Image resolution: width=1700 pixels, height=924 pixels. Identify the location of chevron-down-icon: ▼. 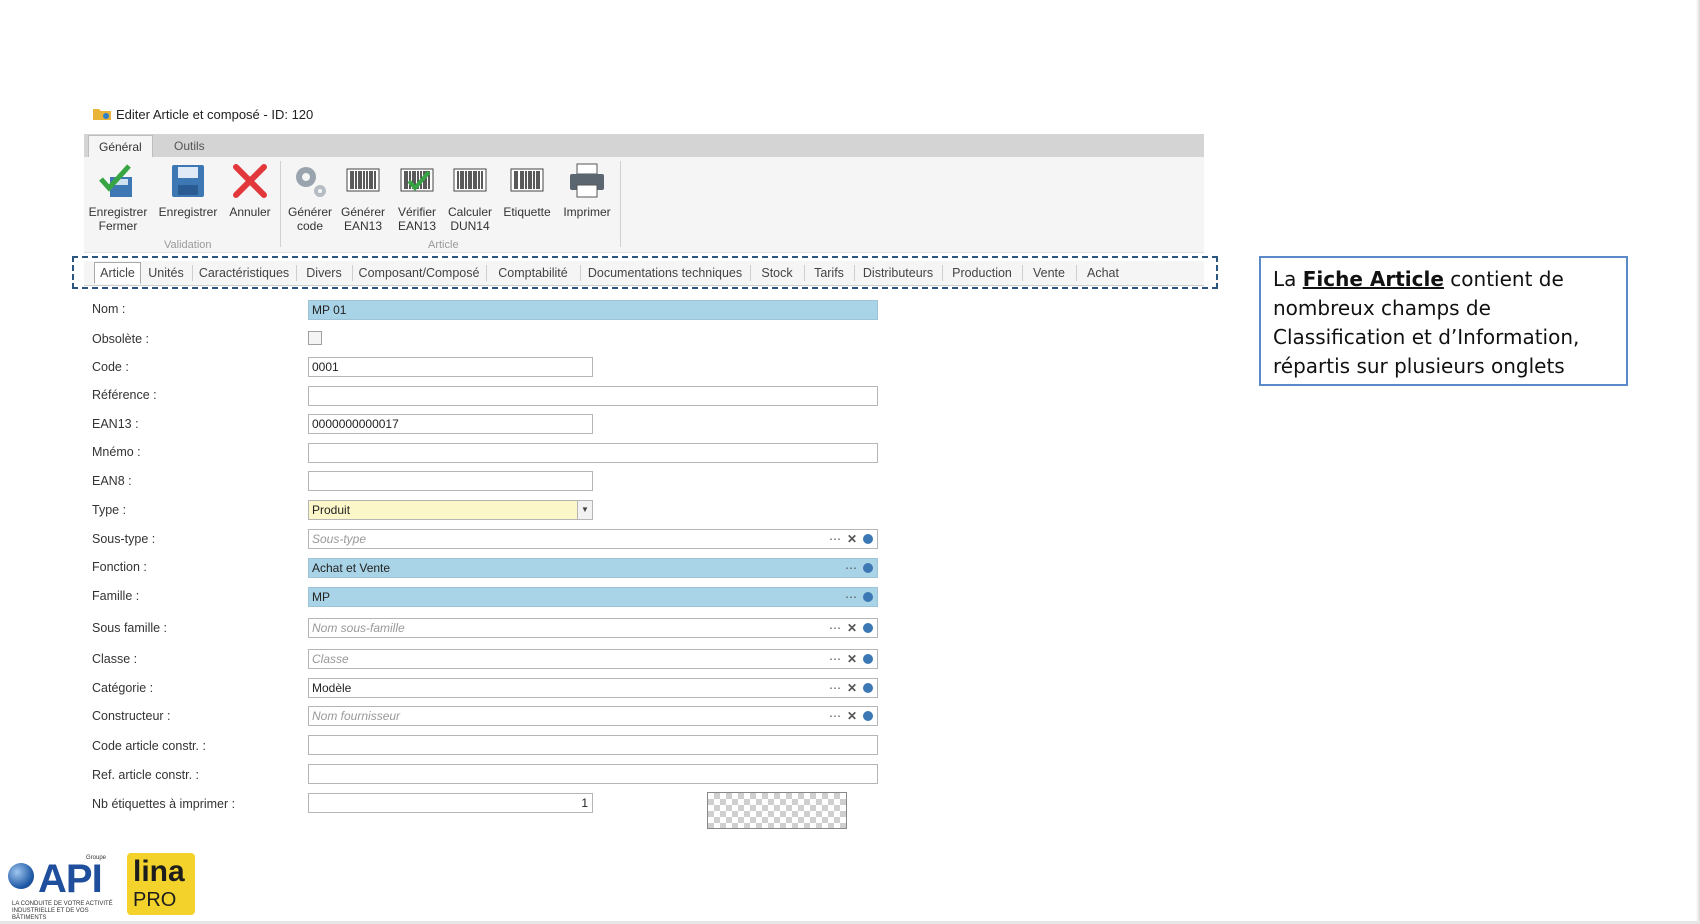
(584, 510).